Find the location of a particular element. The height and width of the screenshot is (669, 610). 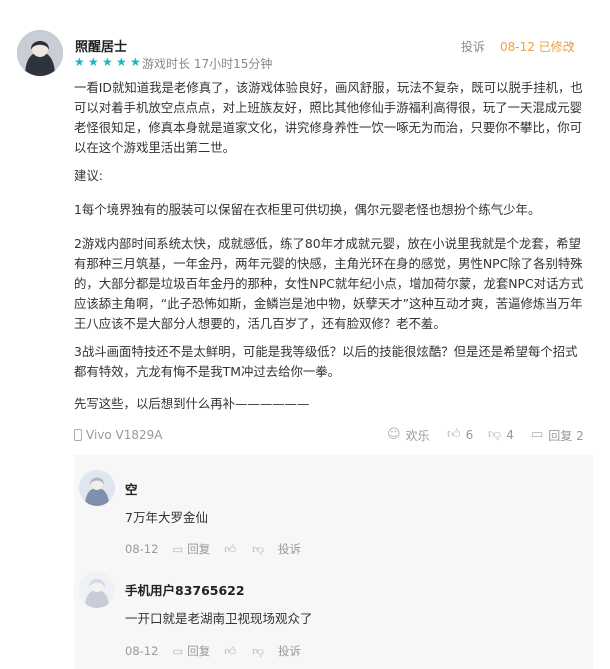

device-label: Vivo V1829A is located at coordinates (124, 435).